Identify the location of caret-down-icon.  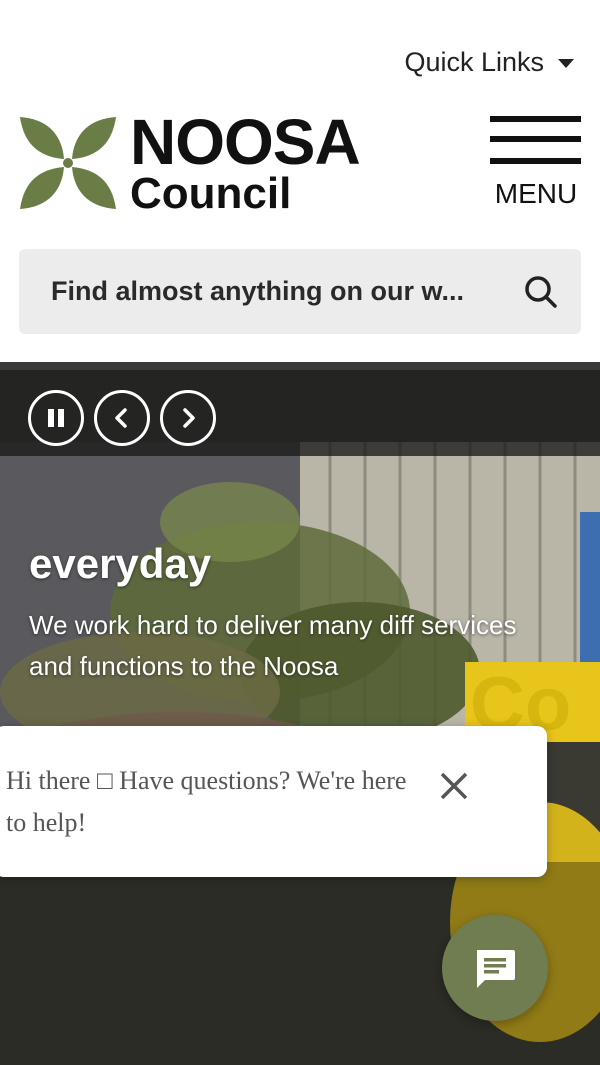
(566, 63).